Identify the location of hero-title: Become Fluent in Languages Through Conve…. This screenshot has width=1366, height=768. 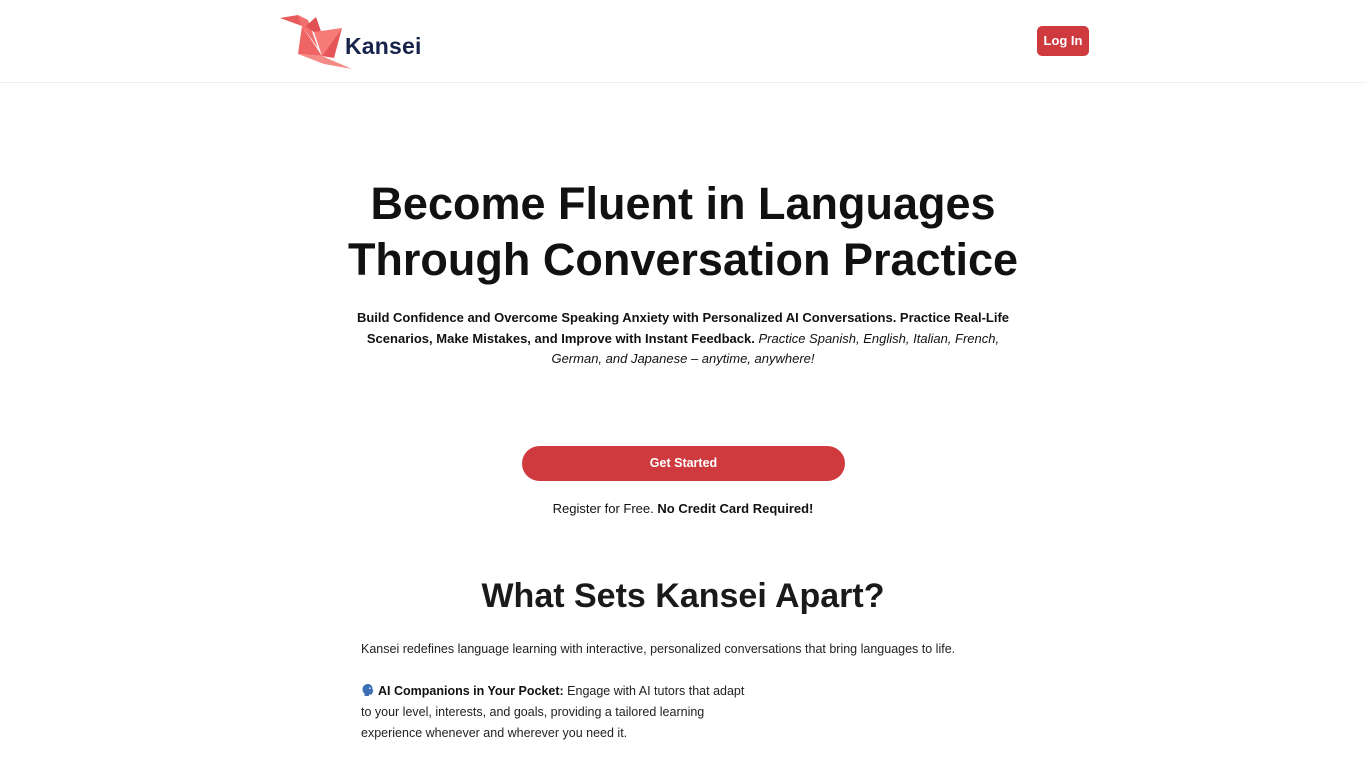
(683, 232).